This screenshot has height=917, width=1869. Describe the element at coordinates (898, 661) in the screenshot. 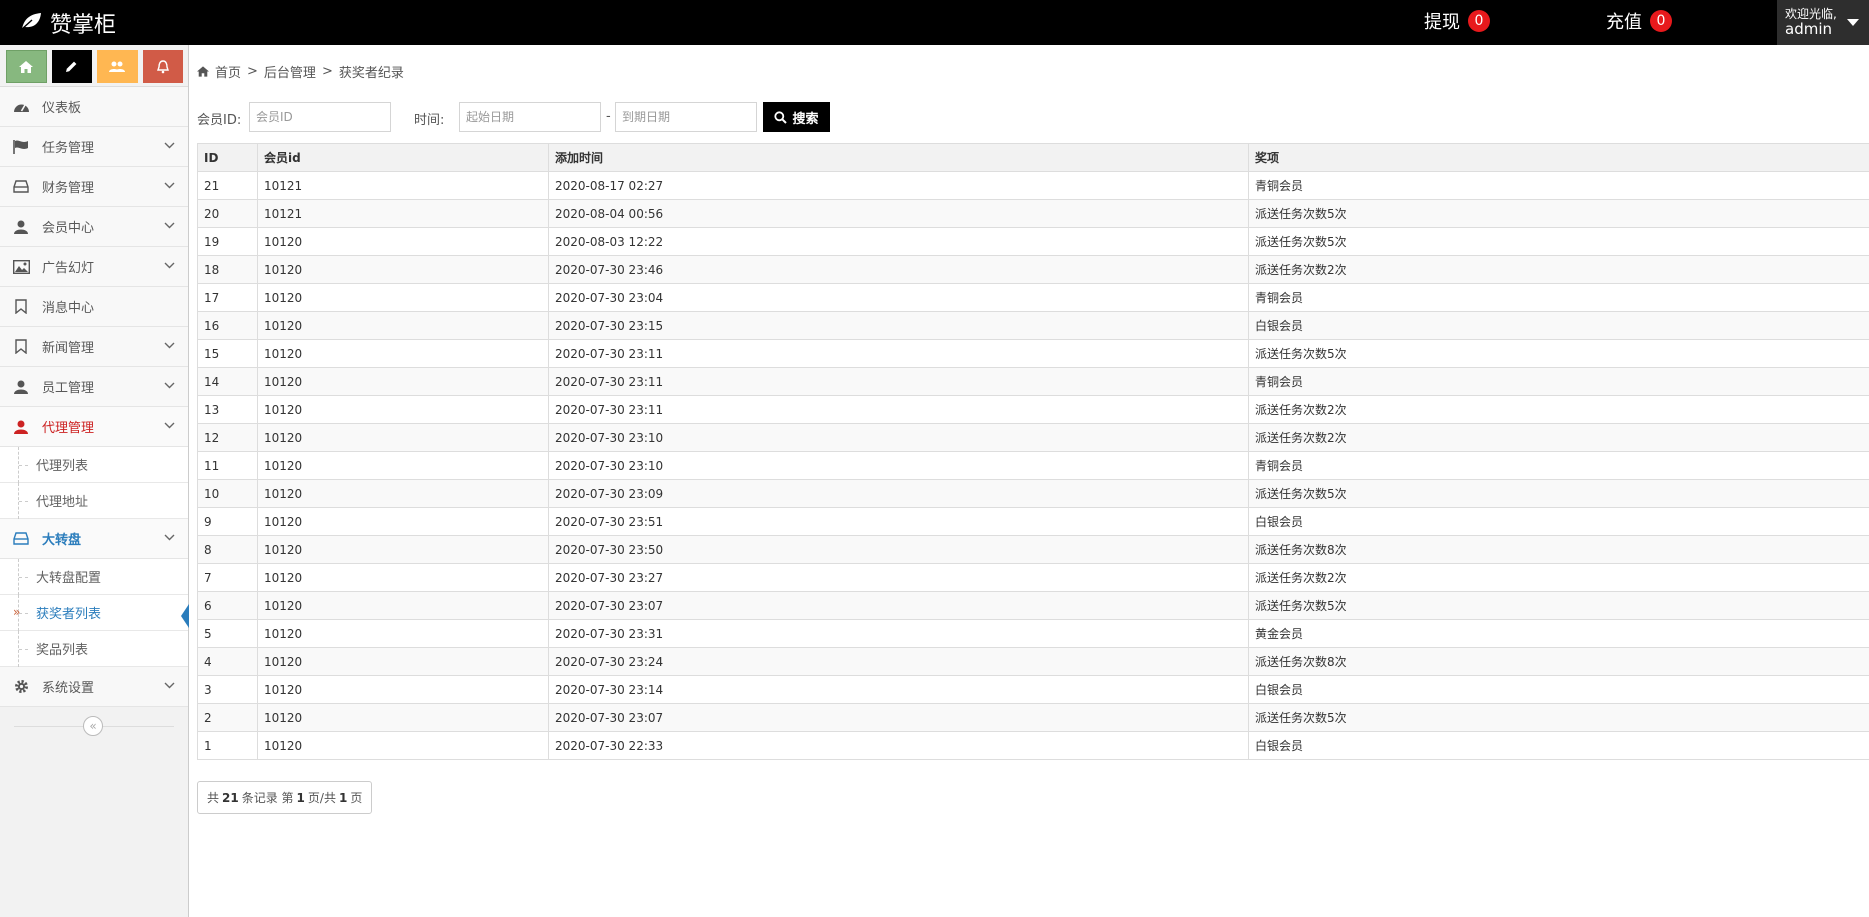

I see `cell-added-time: 2020-07-30 23:24` at that location.